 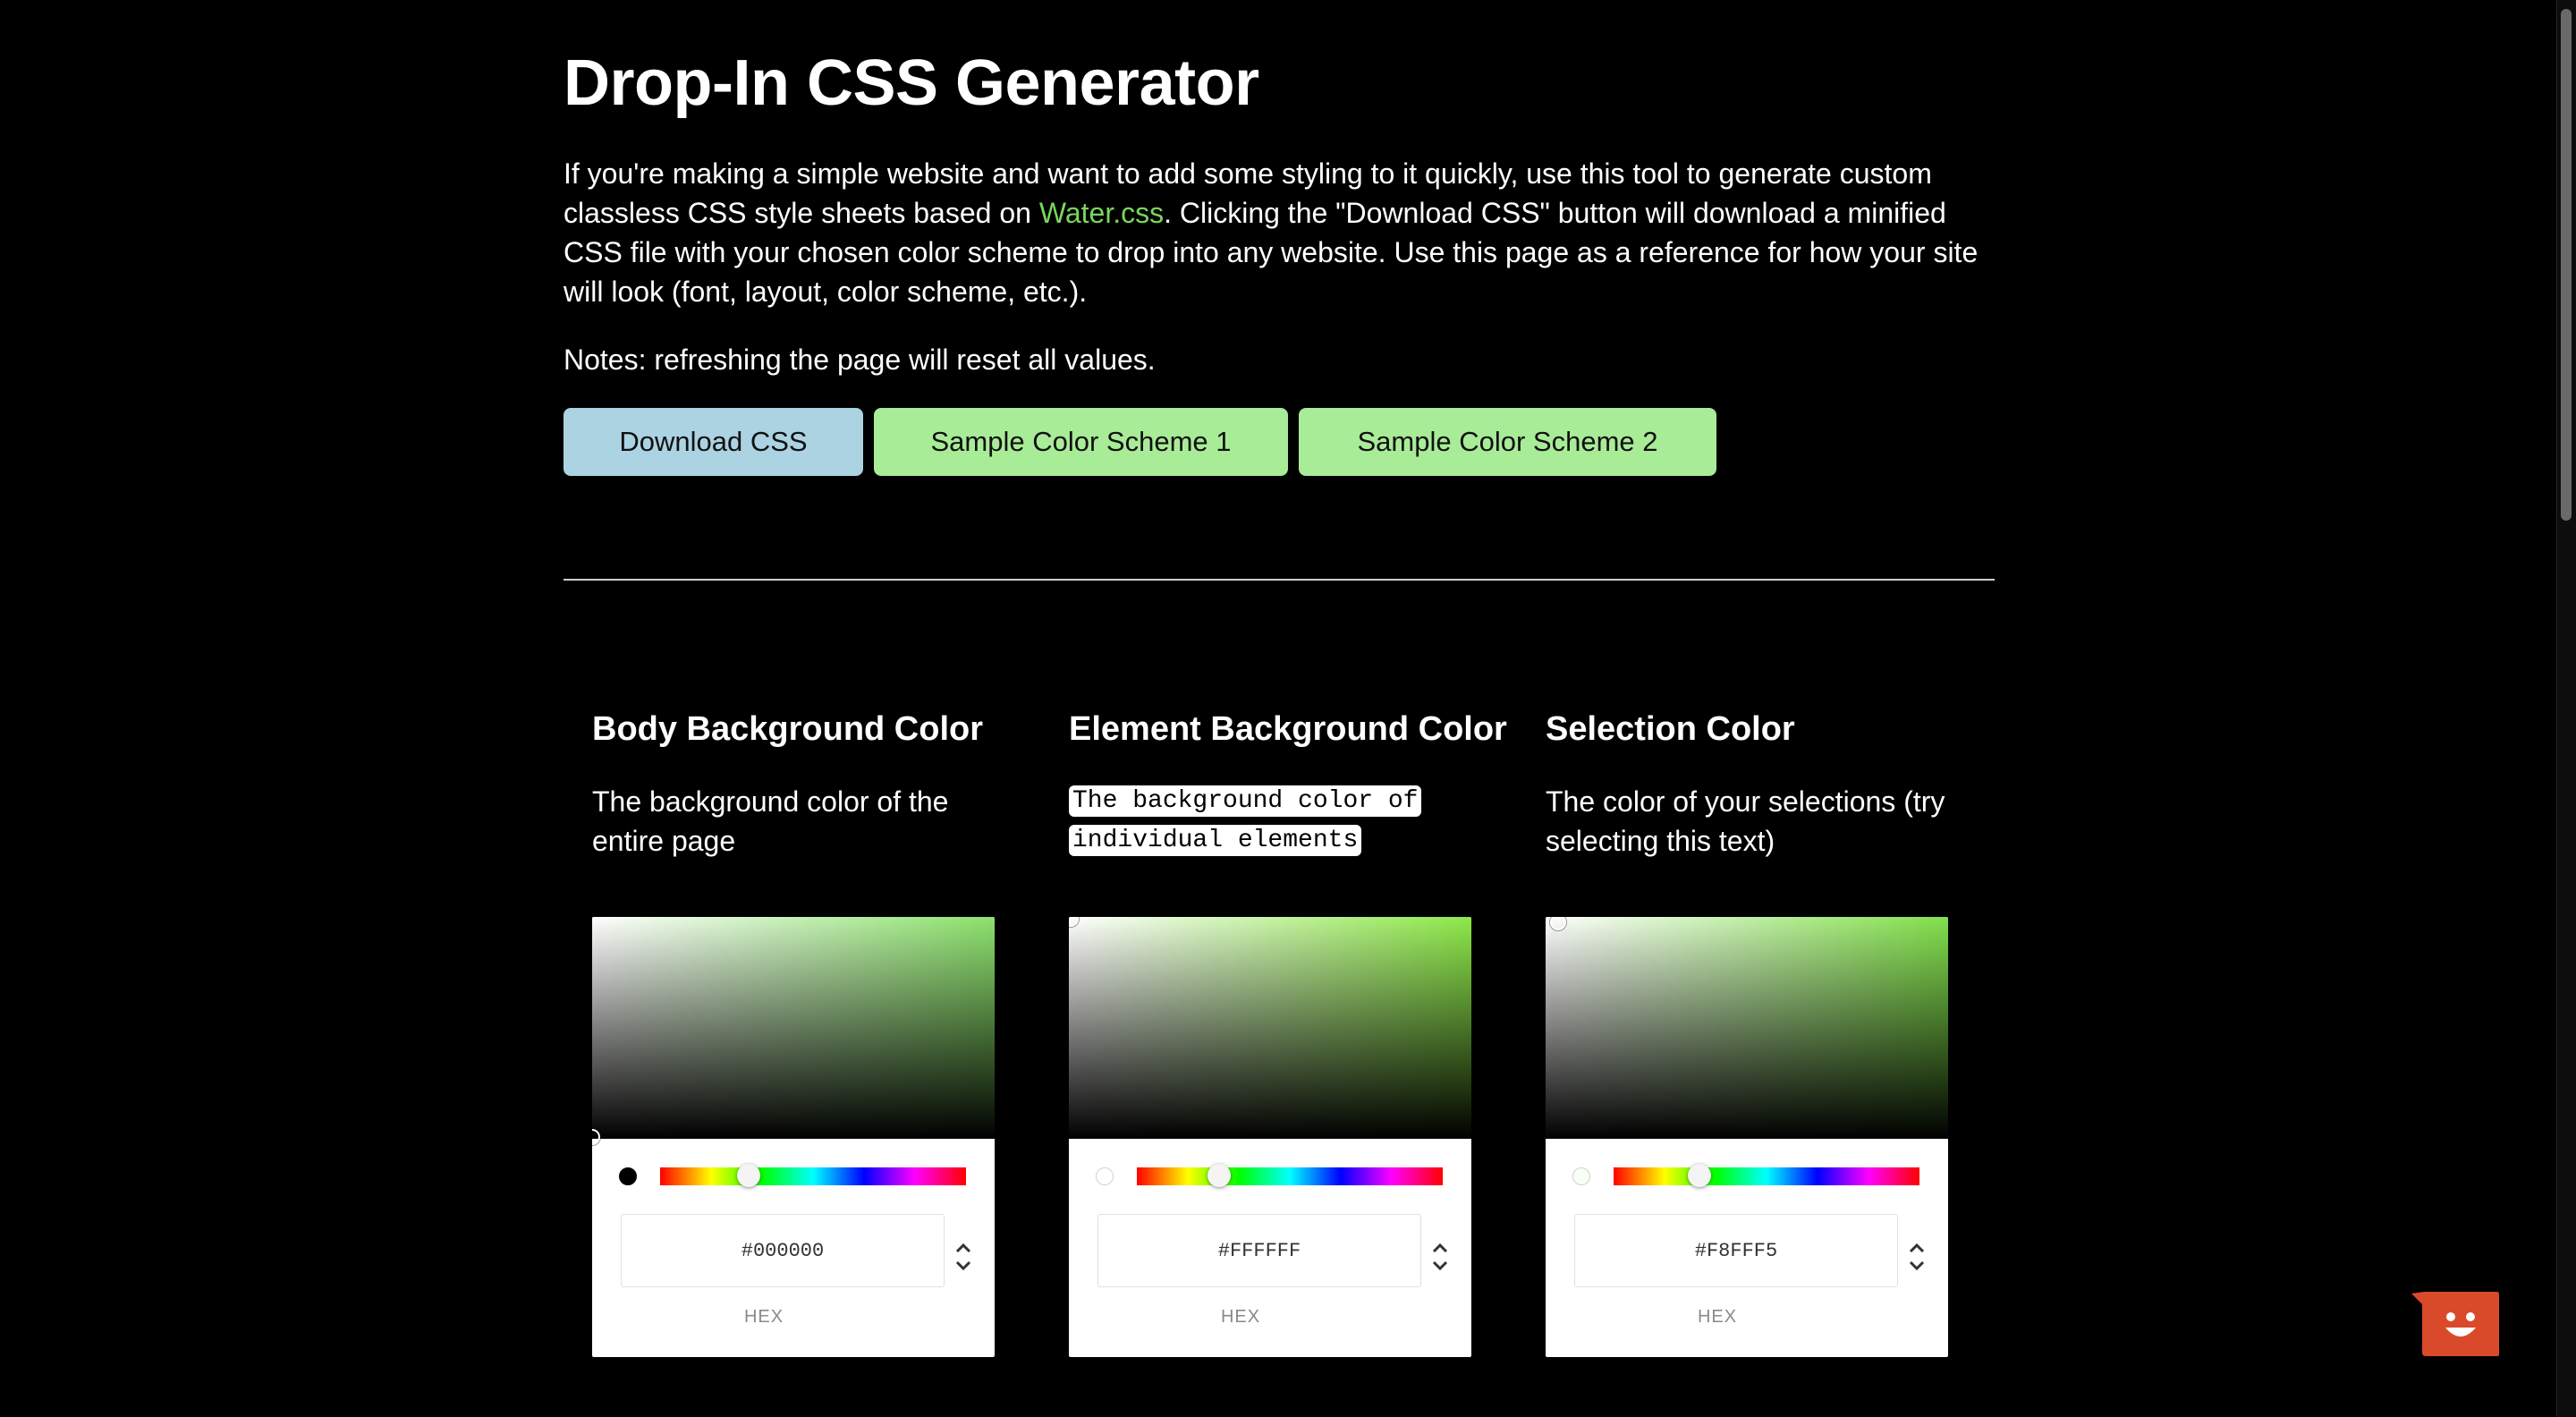 What do you see at coordinates (1081, 442) in the screenshot?
I see `sample-color-scheme-1-button: Sample Color Scheme 1` at bounding box center [1081, 442].